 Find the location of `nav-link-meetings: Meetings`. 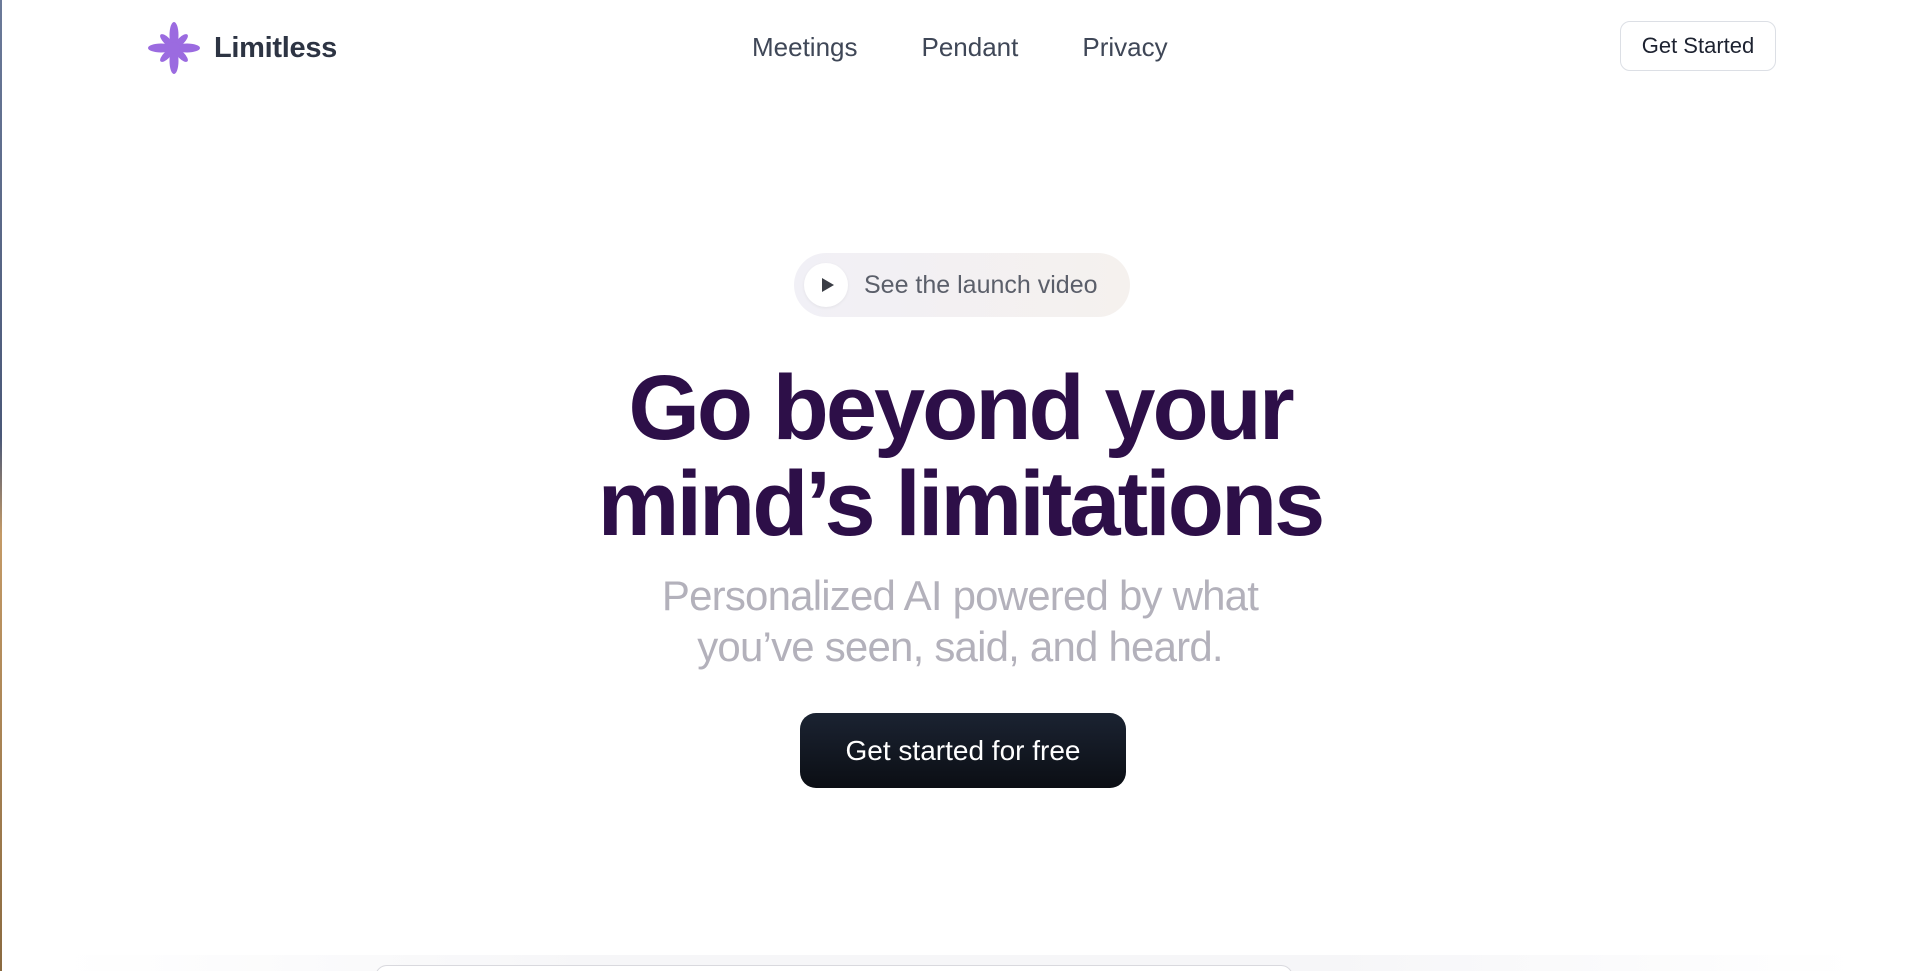

nav-link-meetings: Meetings is located at coordinates (805, 47).